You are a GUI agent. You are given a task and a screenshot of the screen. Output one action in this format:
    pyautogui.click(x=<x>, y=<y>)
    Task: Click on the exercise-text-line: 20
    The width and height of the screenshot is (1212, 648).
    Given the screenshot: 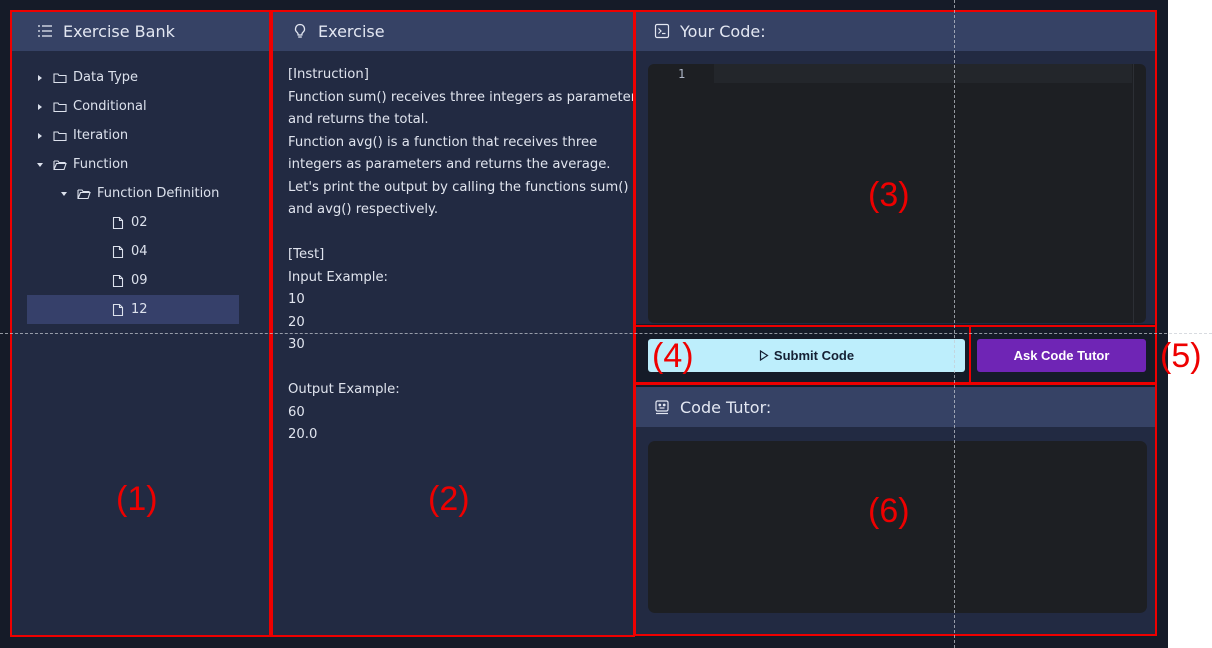 What is the action you would take?
    pyautogui.click(x=296, y=322)
    